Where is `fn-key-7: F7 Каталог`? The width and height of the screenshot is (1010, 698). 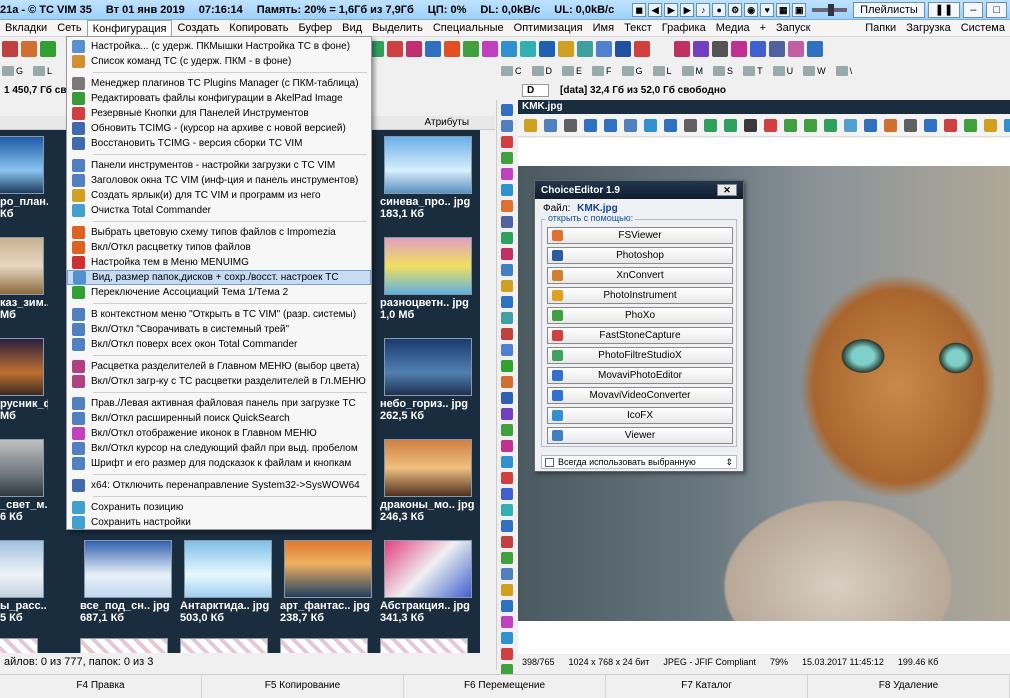 fn-key-7: F7 Каталог is located at coordinates (707, 686).